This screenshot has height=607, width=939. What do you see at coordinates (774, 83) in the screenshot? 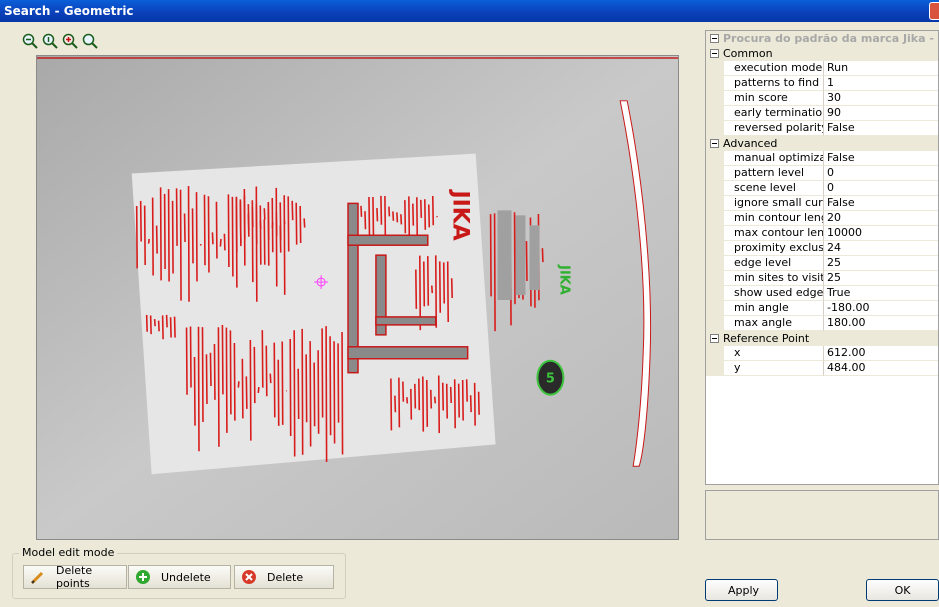
I see `property-name: patterns to find` at bounding box center [774, 83].